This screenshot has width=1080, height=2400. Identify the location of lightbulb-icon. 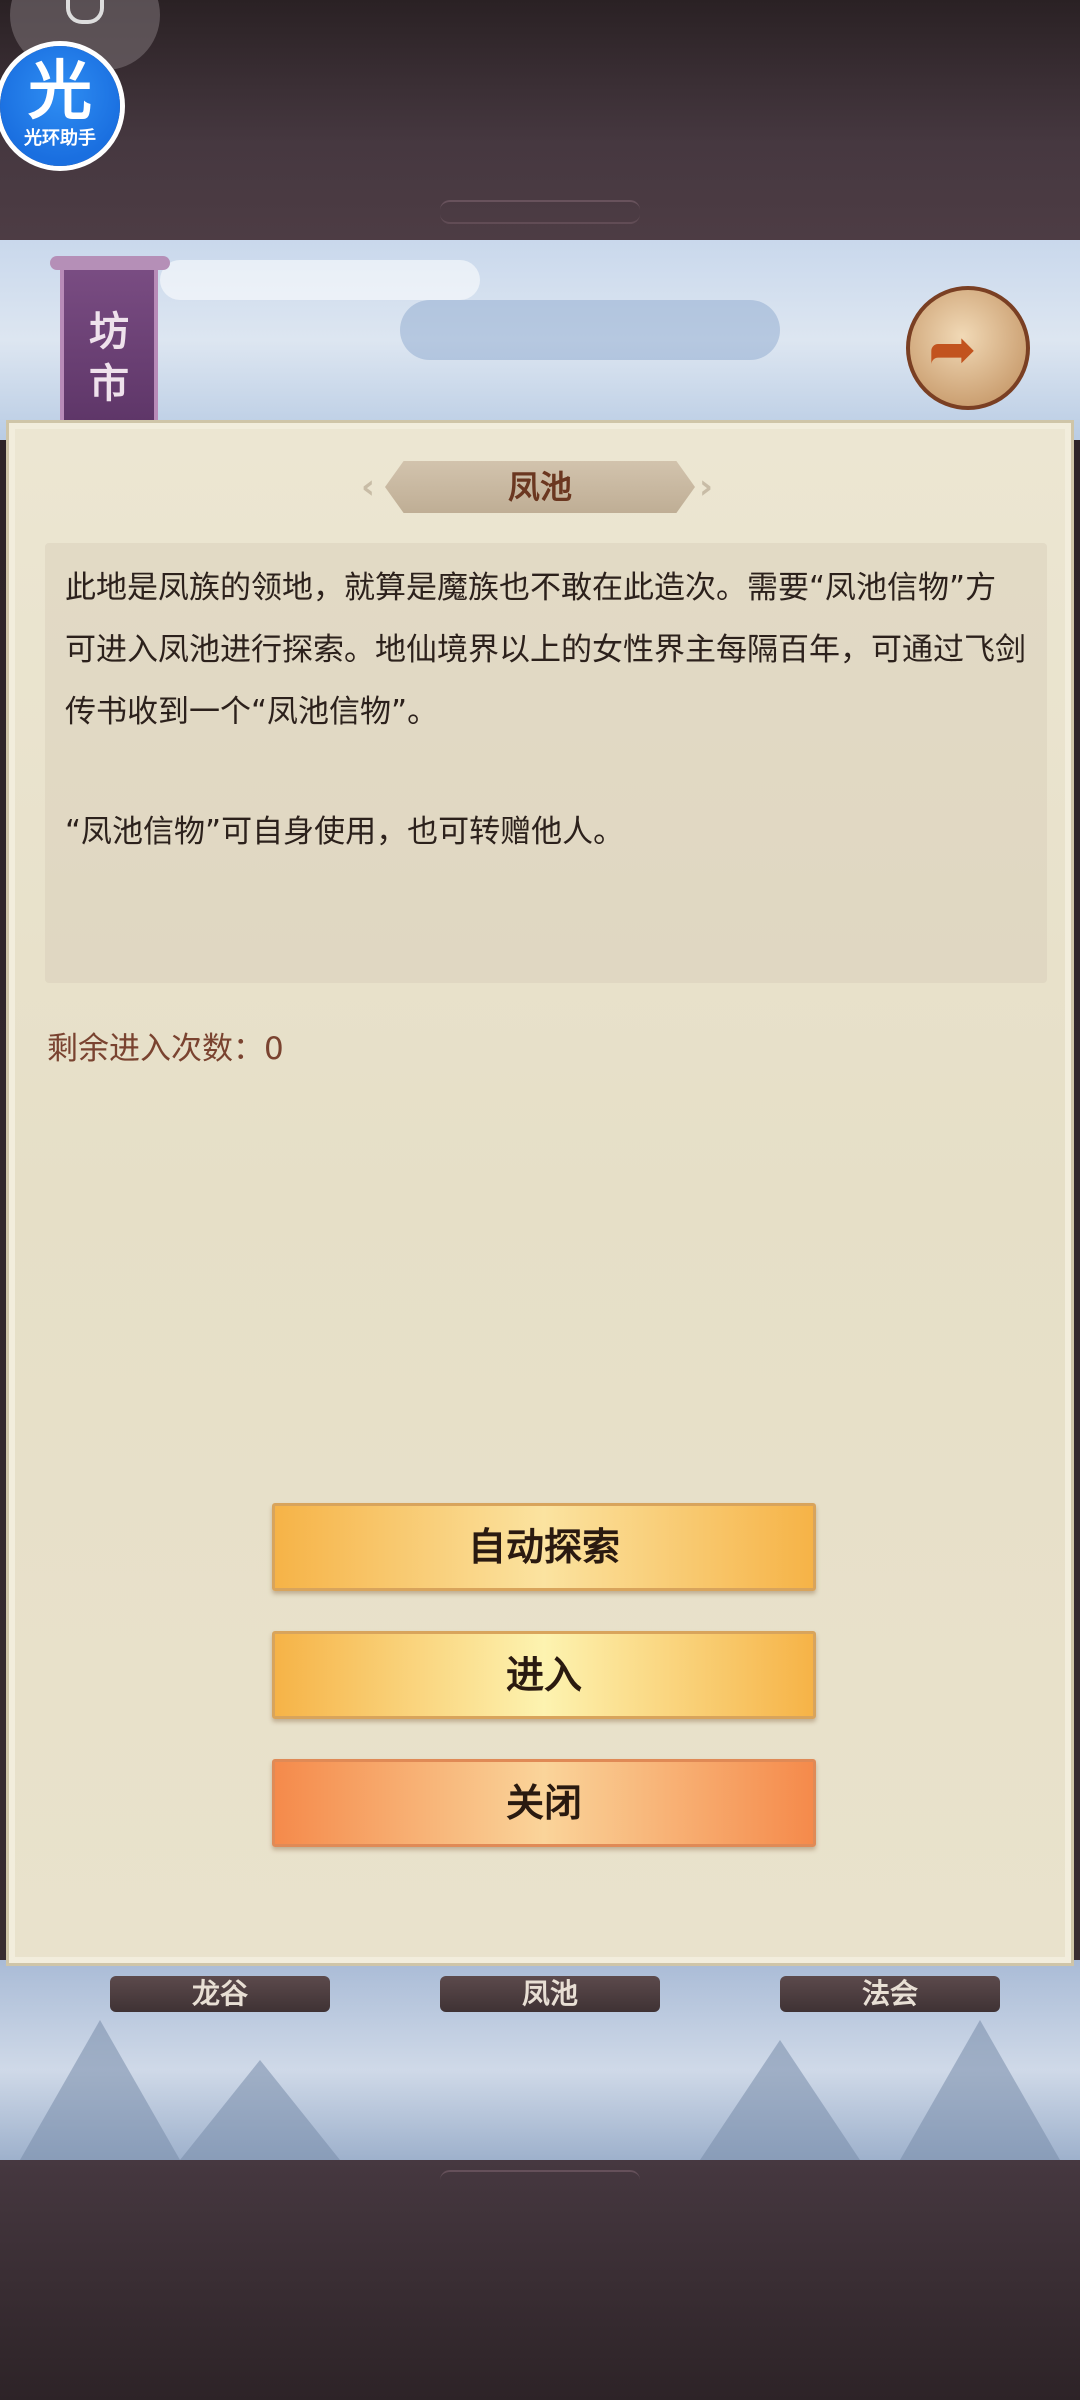
(85, 12).